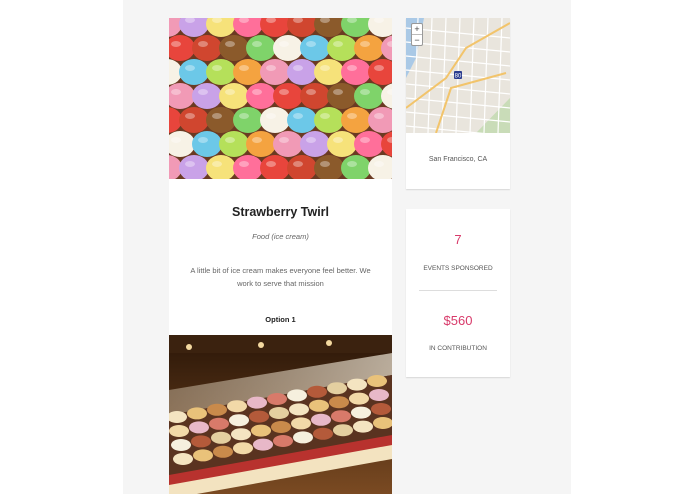 The image size is (695, 494). Describe the element at coordinates (417, 39) in the screenshot. I see `zoom-out-icon: −` at that location.